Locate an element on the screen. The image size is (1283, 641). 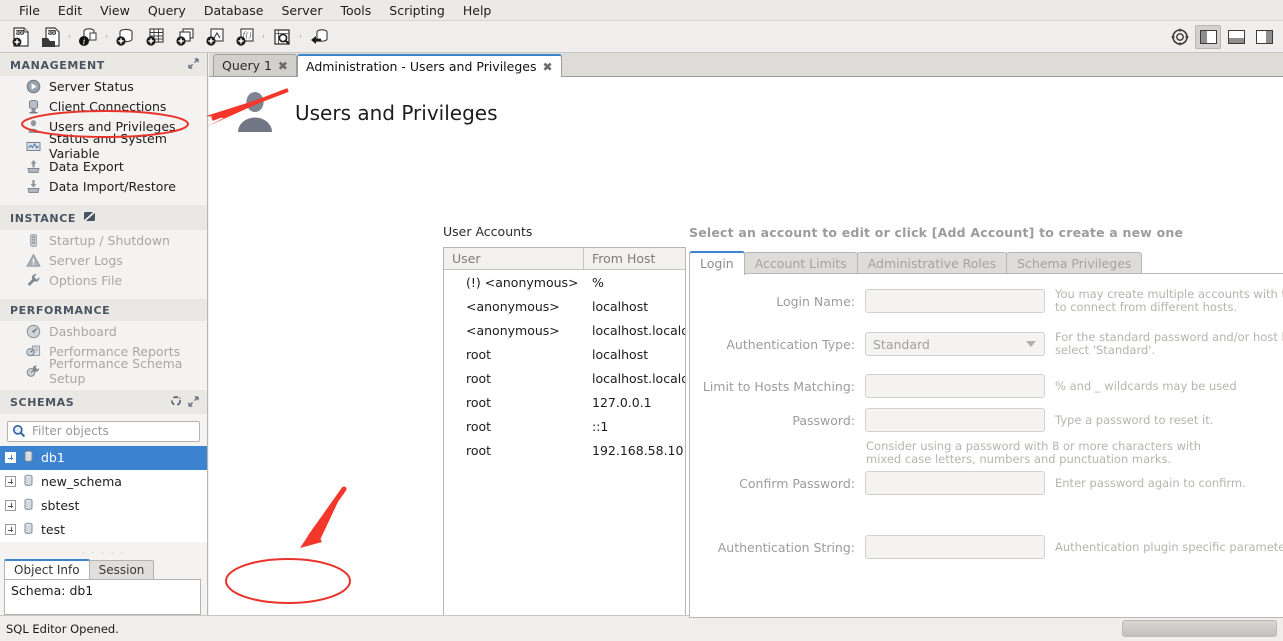
tab-account-limits: Account Limits is located at coordinates (800, 263).